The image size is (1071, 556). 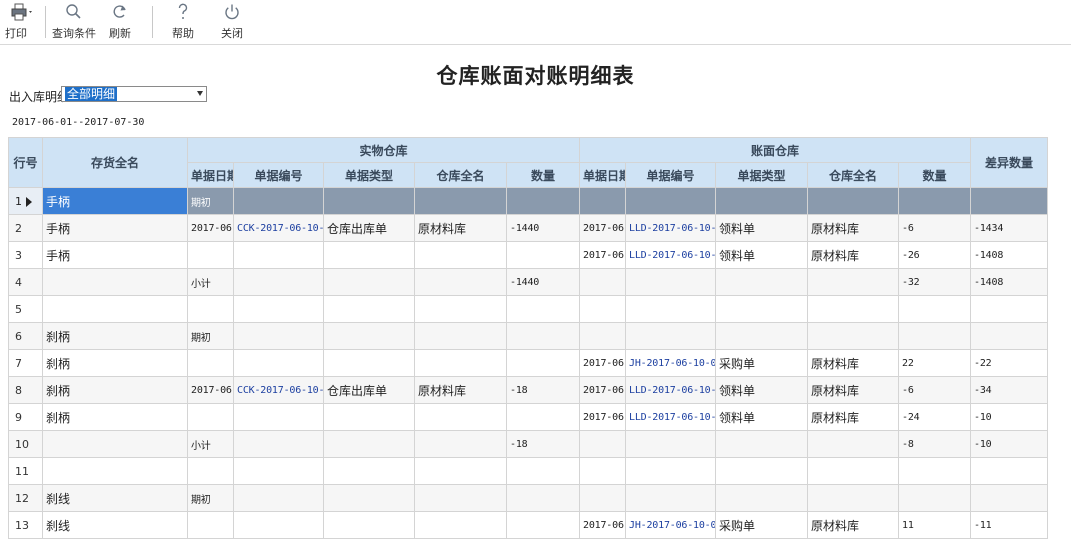 I want to click on row-number-cell: 7, so click(x=25, y=363).